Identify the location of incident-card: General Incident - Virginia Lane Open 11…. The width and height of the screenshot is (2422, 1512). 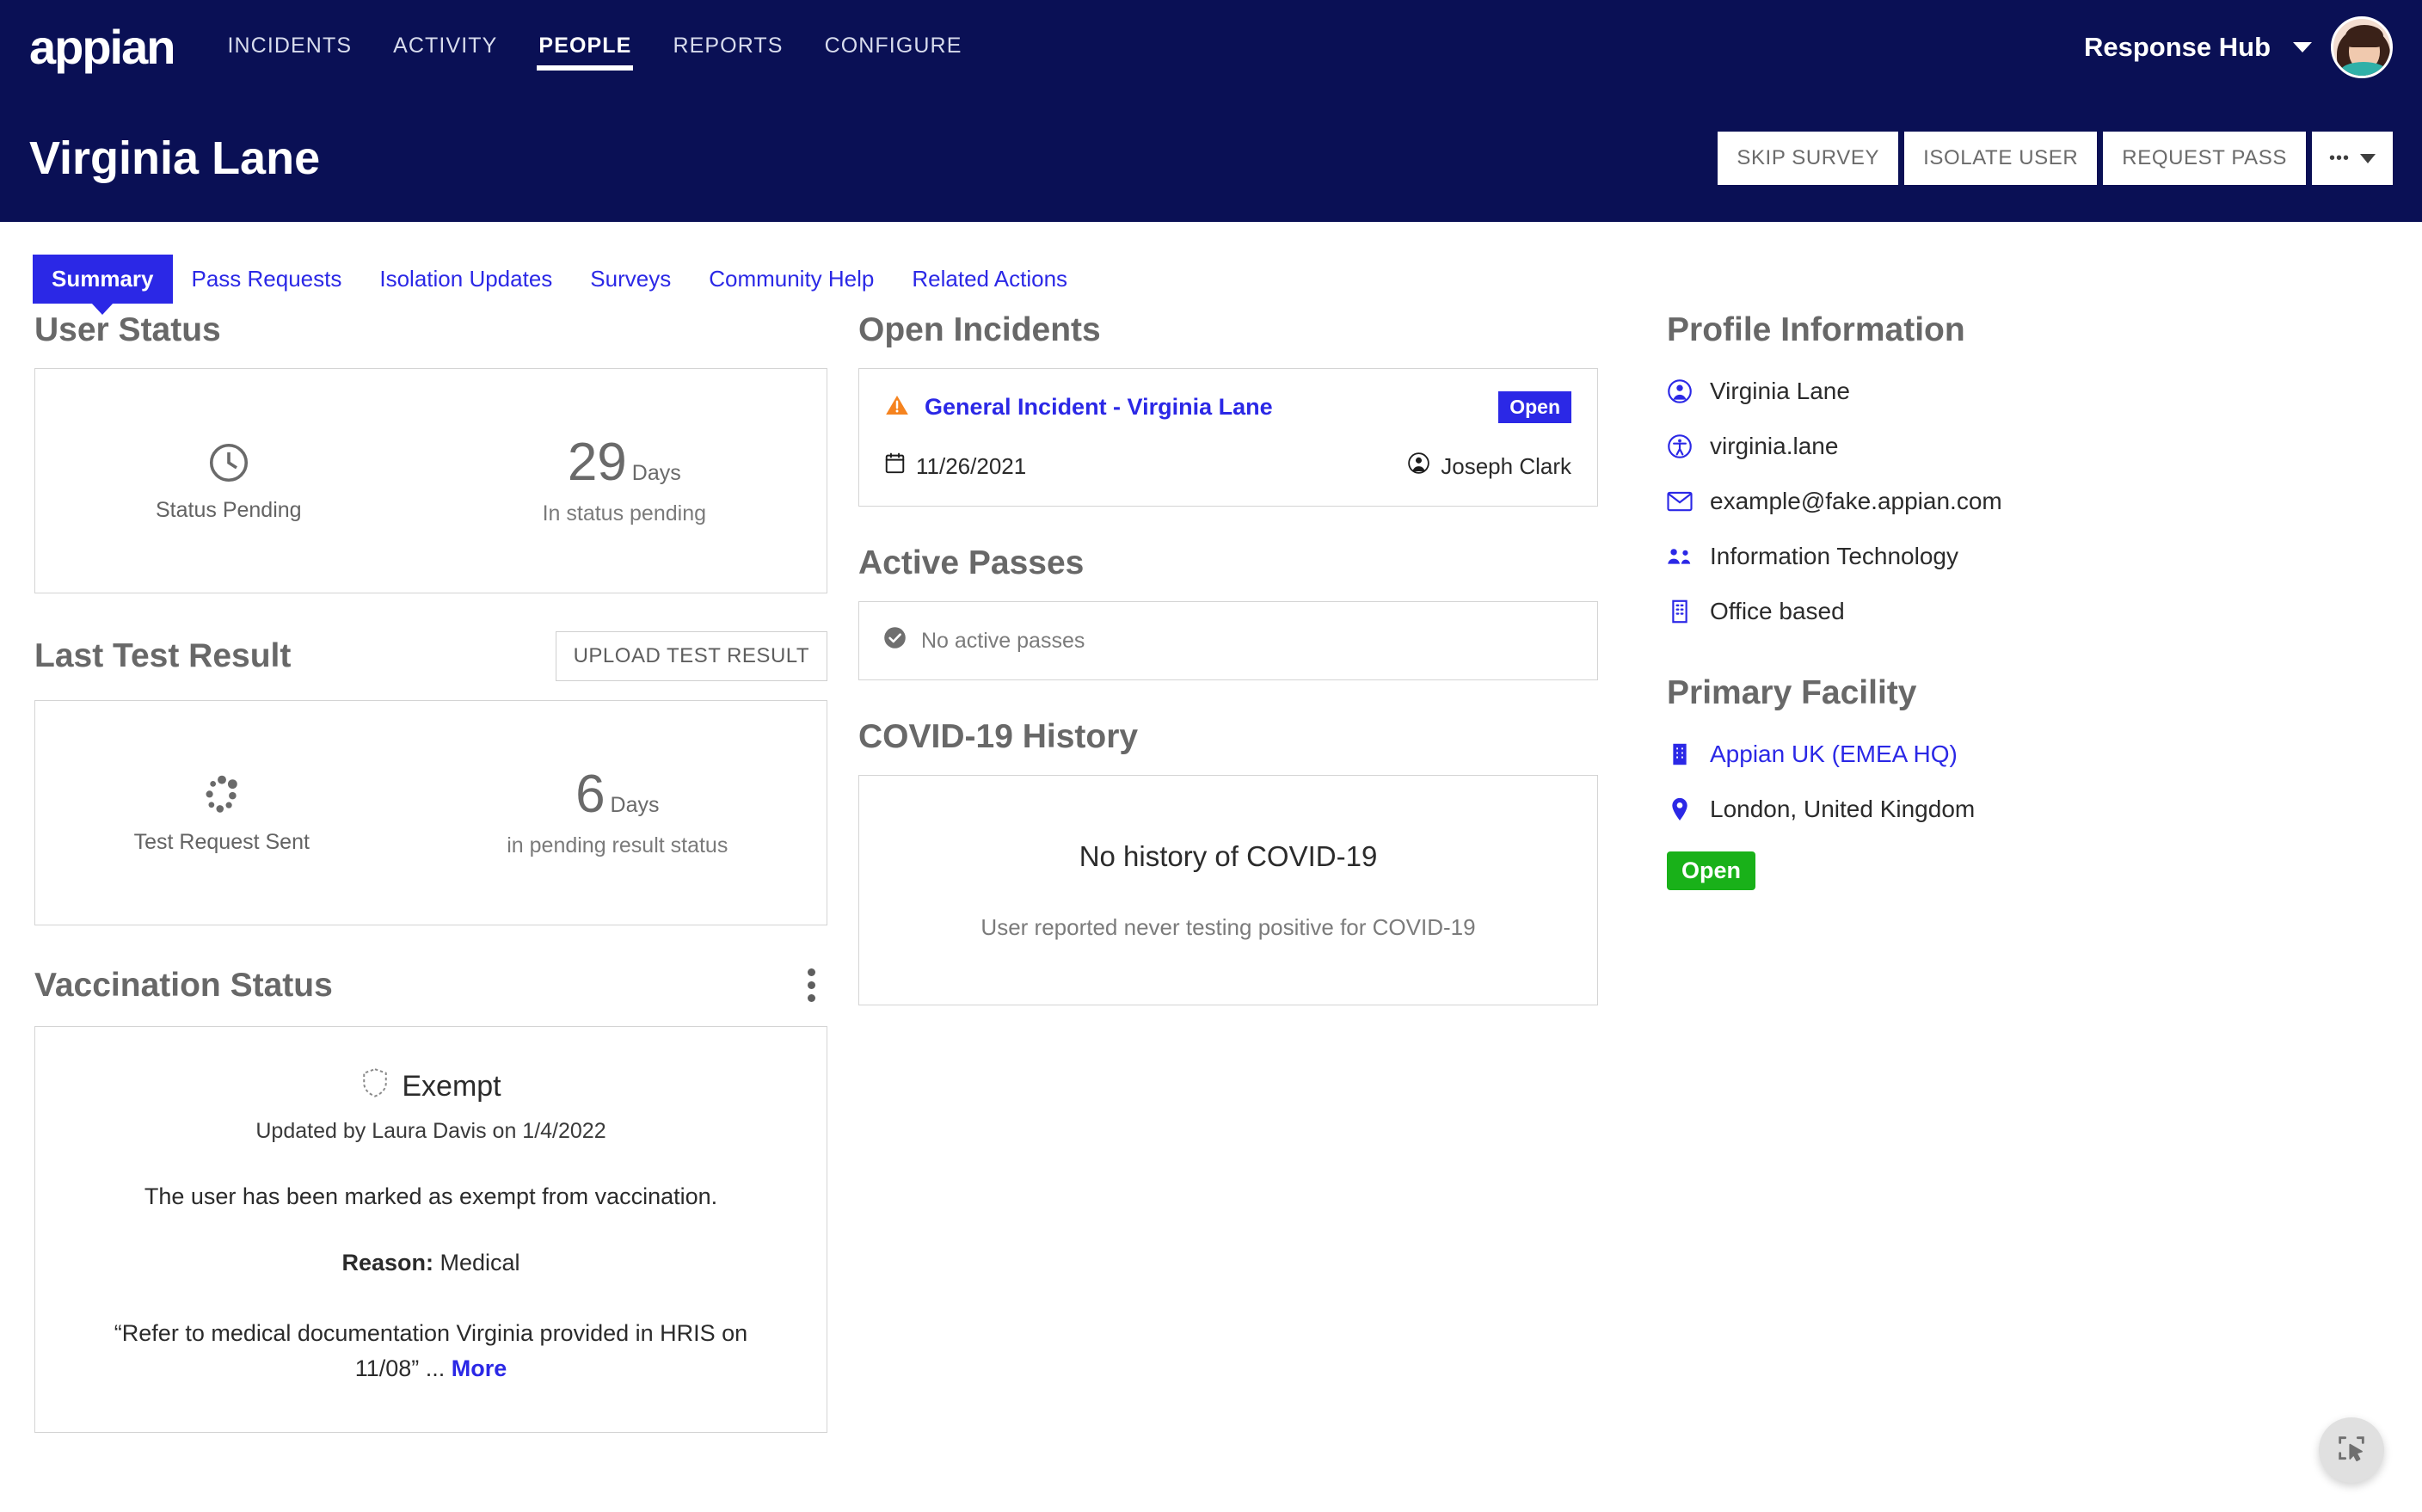
(1228, 438).